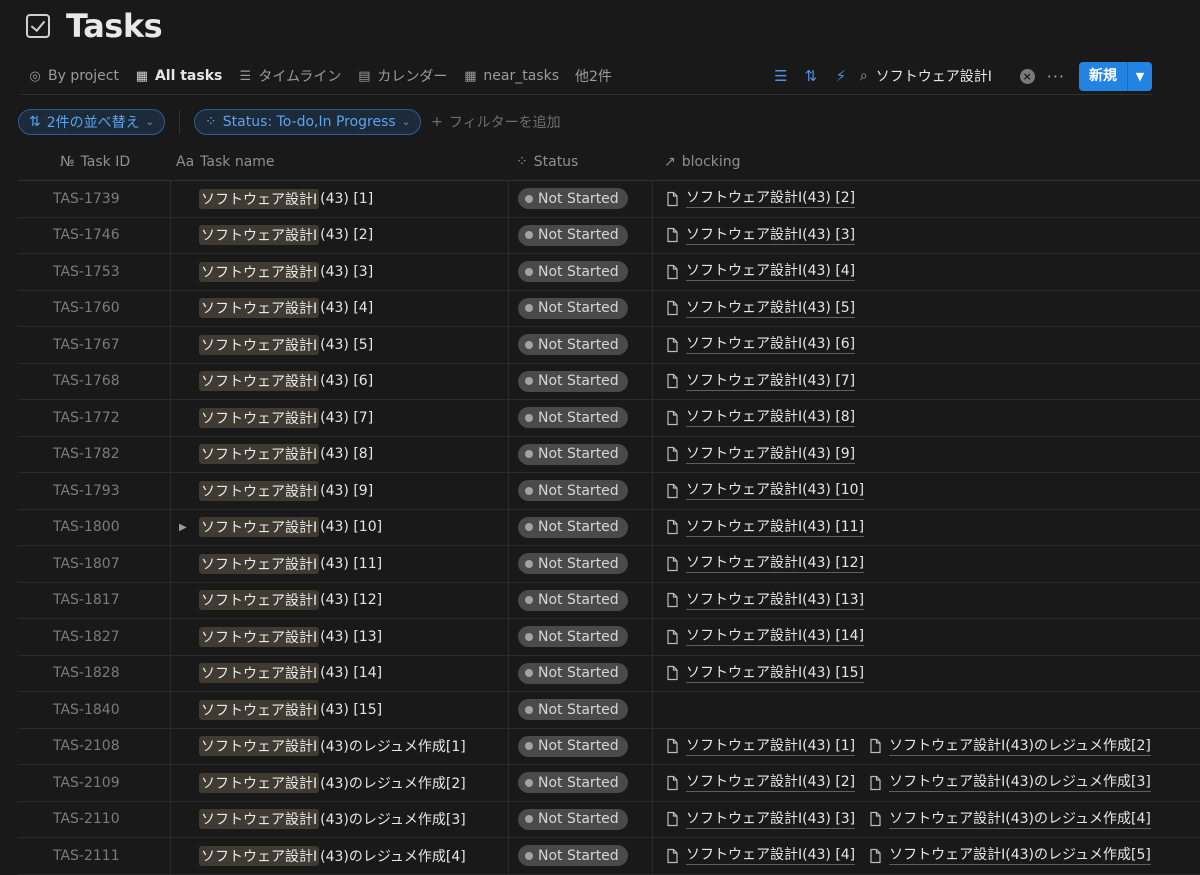 This screenshot has width=1200, height=875. I want to click on blocking-cell: ソフトウェア設計I(43) [6], so click(926, 345).